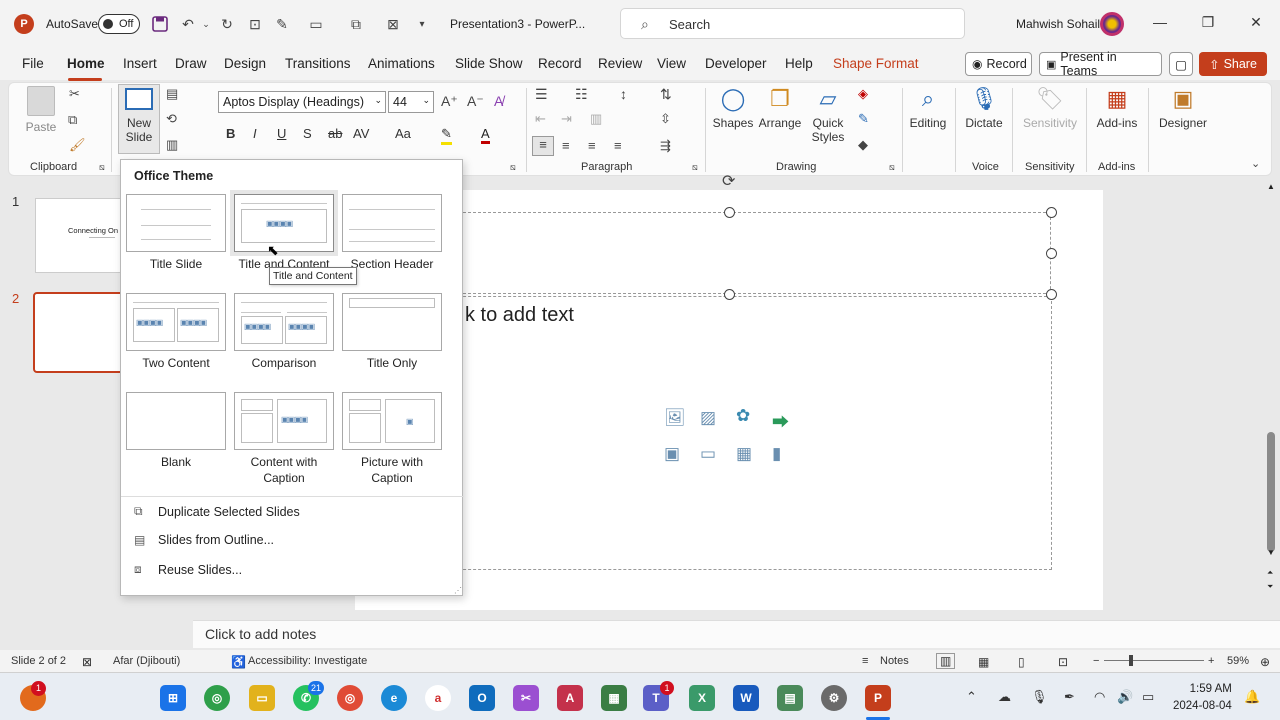 This screenshot has height=720, width=1280. Describe the element at coordinates (541, 94) in the screenshot. I see `bullets-icon: ☰` at that location.